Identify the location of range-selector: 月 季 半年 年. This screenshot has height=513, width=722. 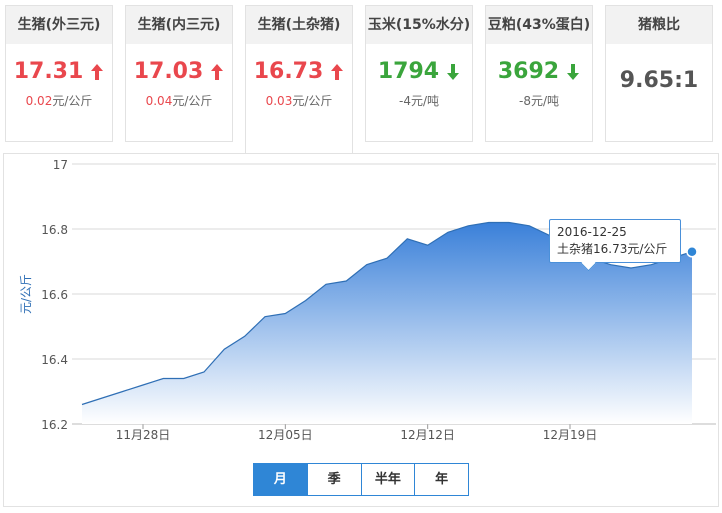
(361, 479).